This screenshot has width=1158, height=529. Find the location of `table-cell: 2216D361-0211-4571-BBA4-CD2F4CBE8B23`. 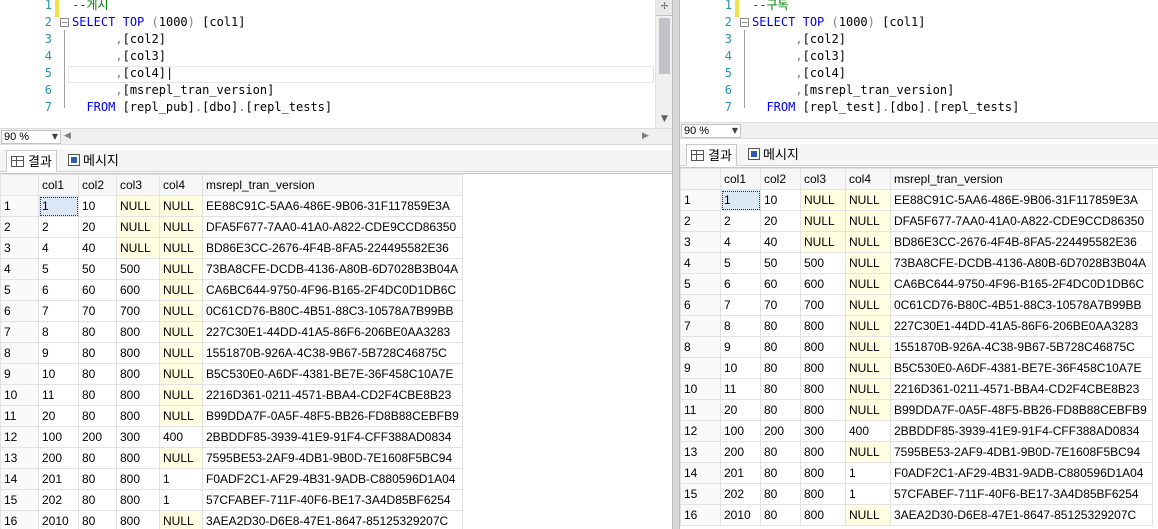

table-cell: 2216D361-0211-4571-BBA4-CD2F4CBE8B23 is located at coordinates (1021, 389).